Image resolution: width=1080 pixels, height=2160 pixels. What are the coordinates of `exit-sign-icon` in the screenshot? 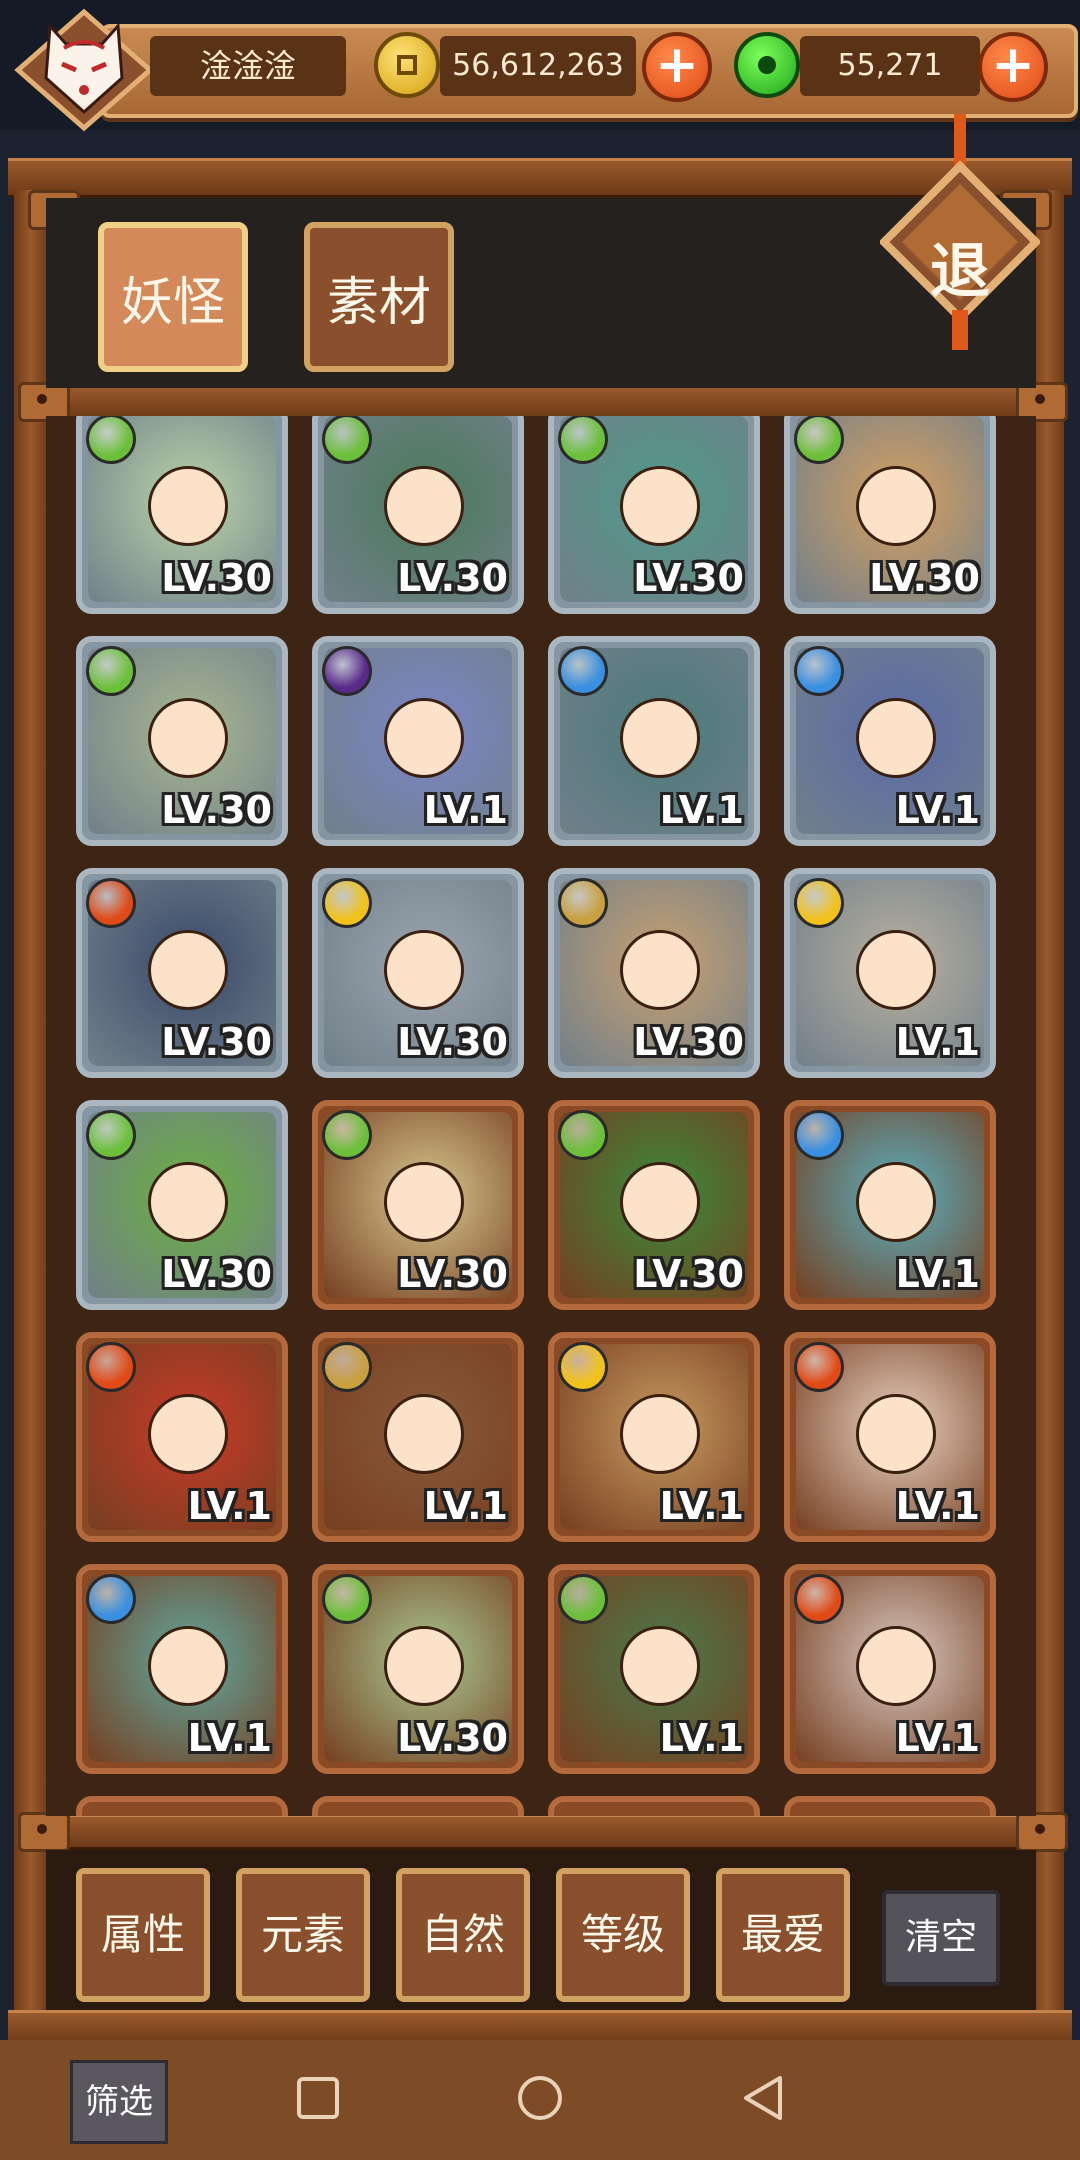 It's located at (960, 232).